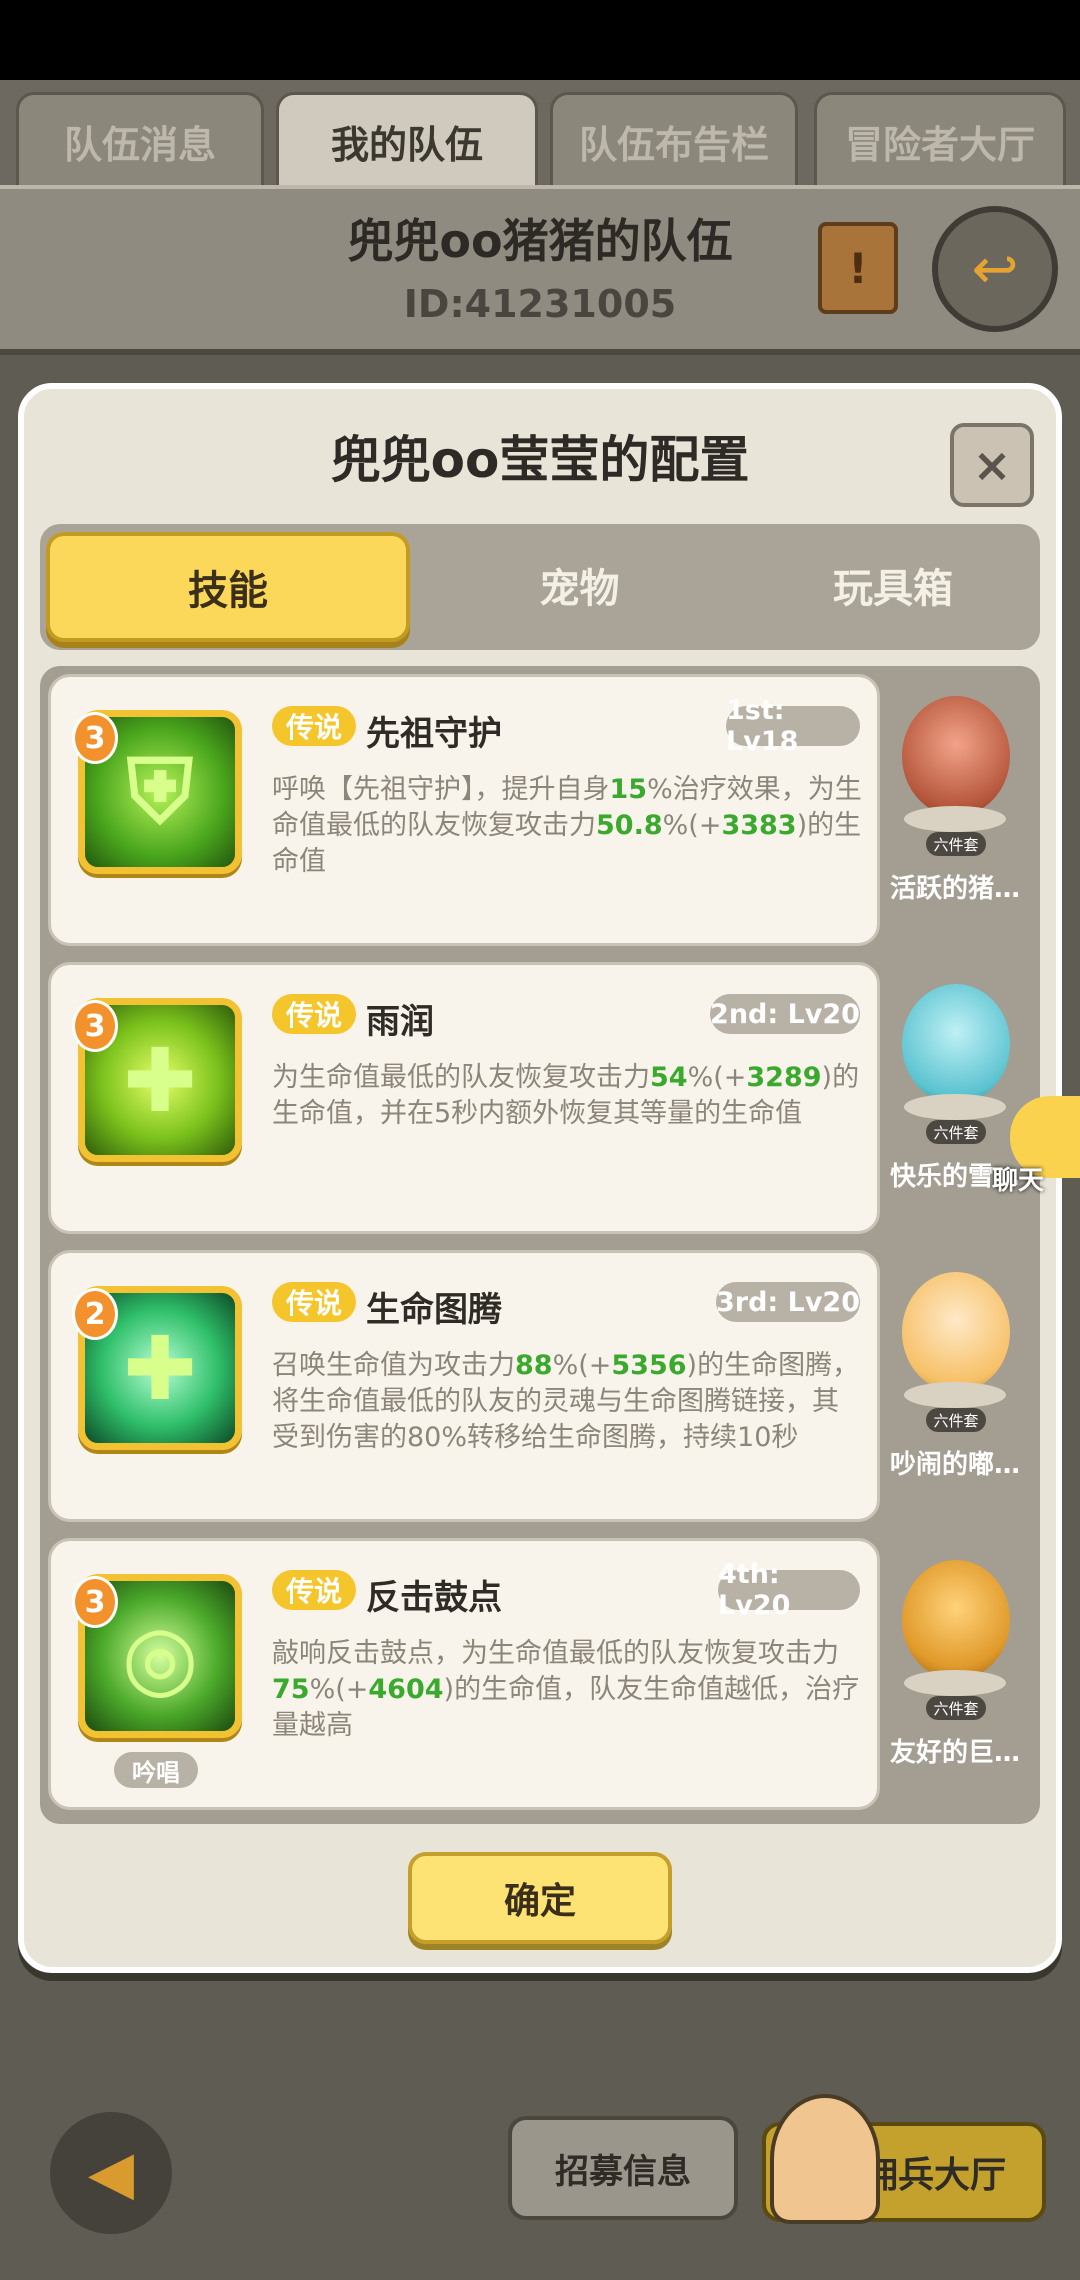  What do you see at coordinates (793, 726) in the screenshot?
I see `skill-slot-level: 1st: Lv18` at bounding box center [793, 726].